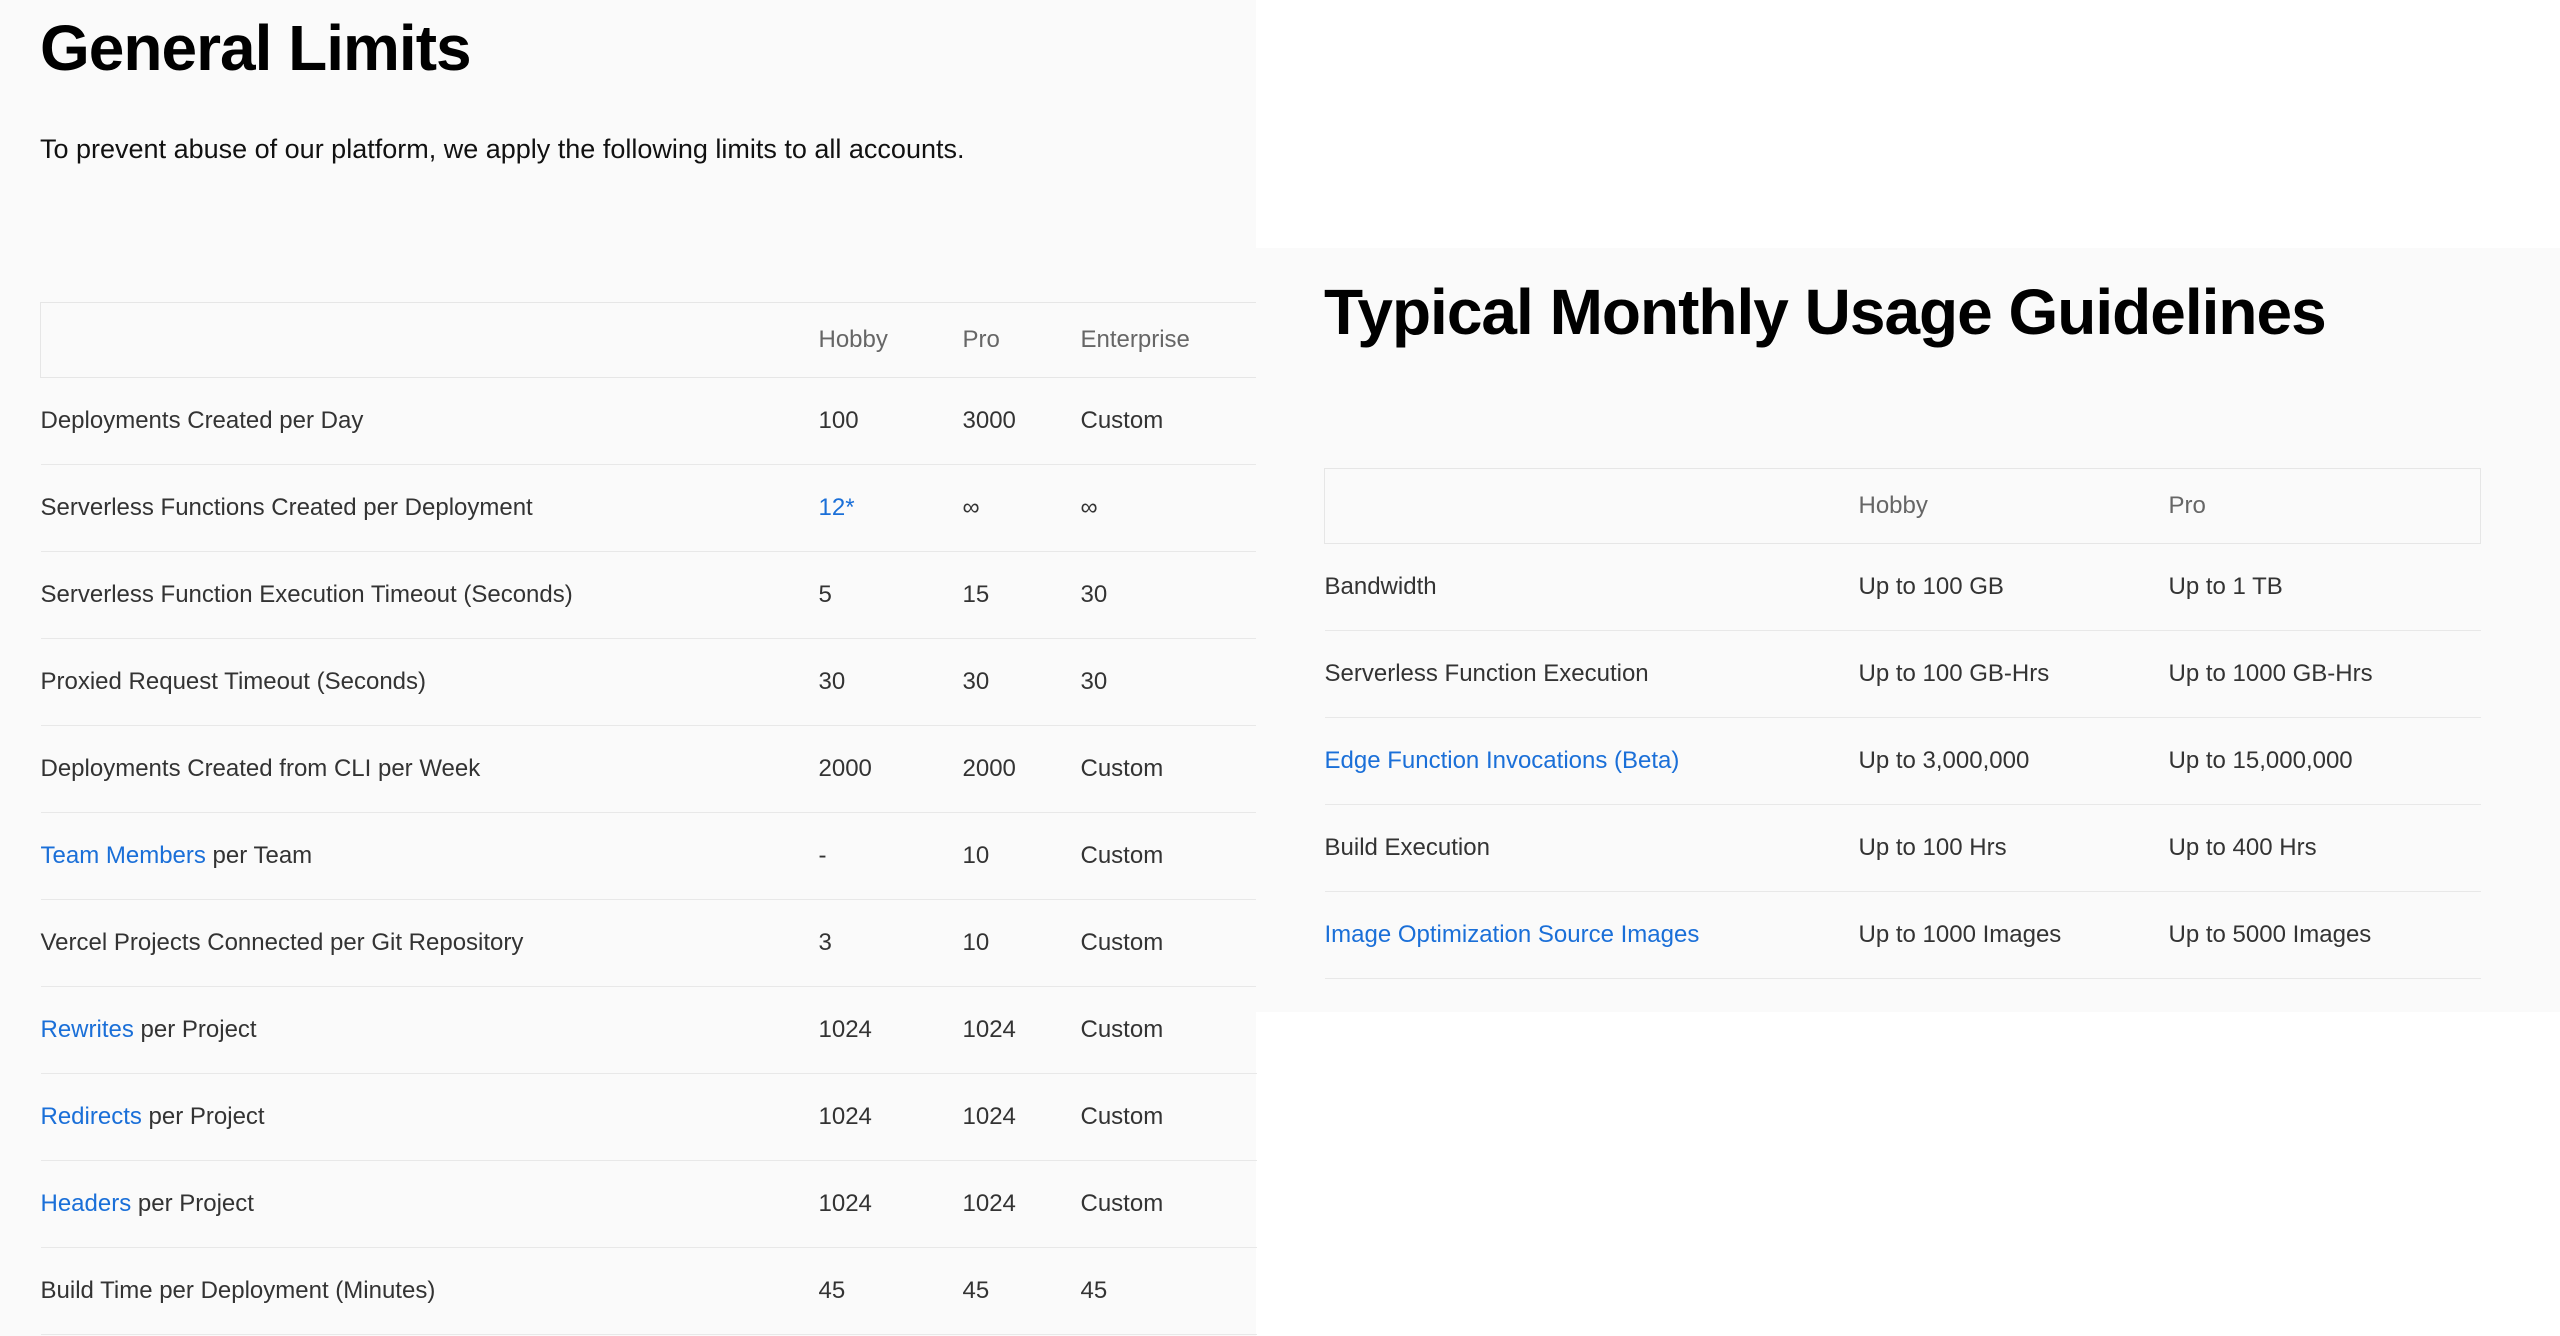  I want to click on row-label-cell: Rewrites per Project, so click(429, 1030).